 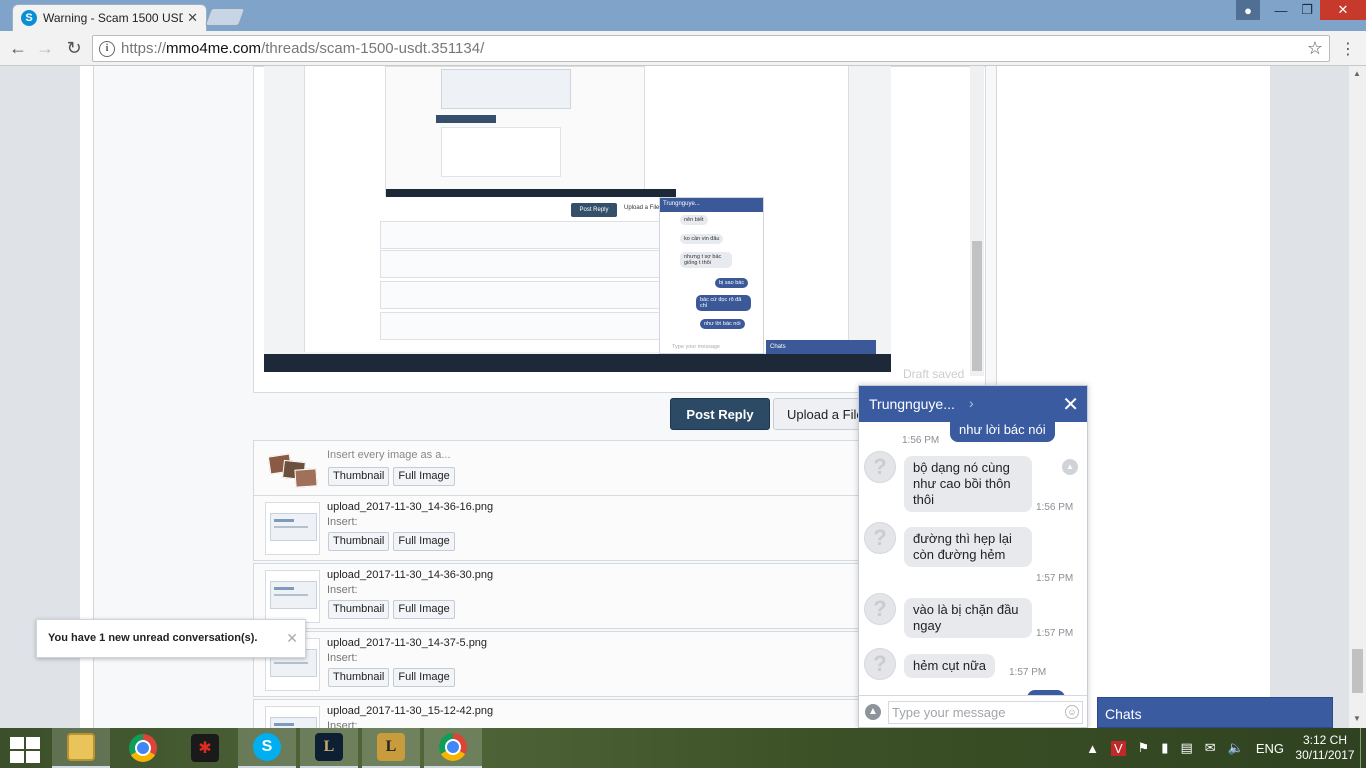 What do you see at coordinates (143, 748) in the screenshot?
I see `chrome-icon` at bounding box center [143, 748].